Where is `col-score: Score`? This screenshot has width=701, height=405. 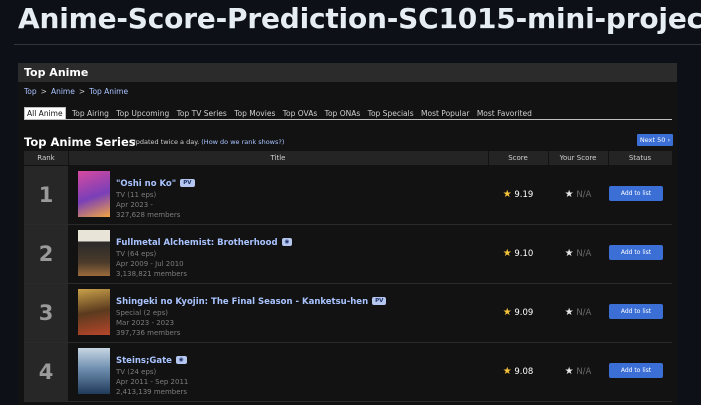 col-score: Score is located at coordinates (518, 158).